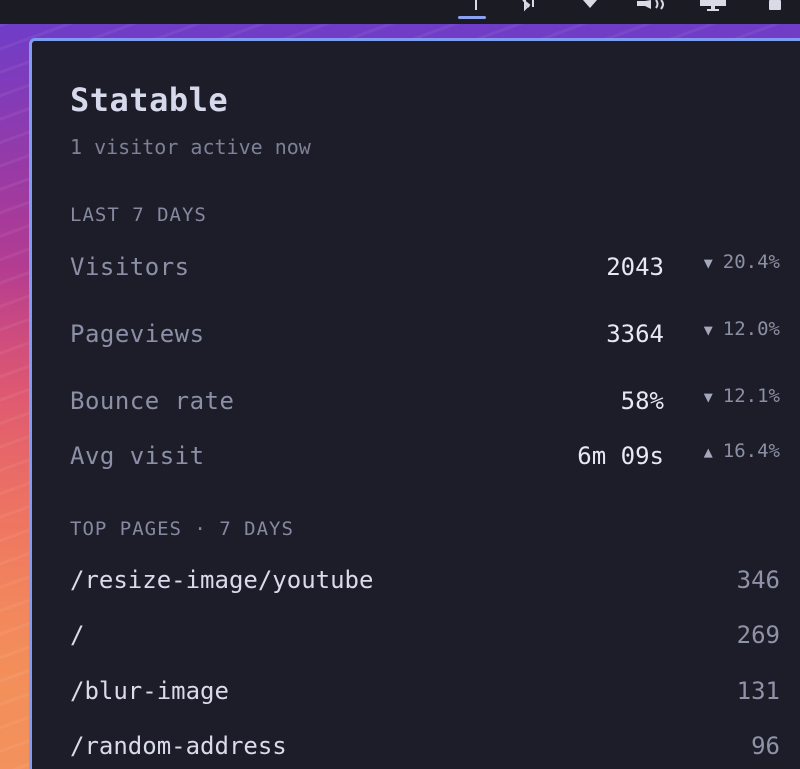 The height and width of the screenshot is (769, 800). I want to click on page-count: 269, so click(758, 635).